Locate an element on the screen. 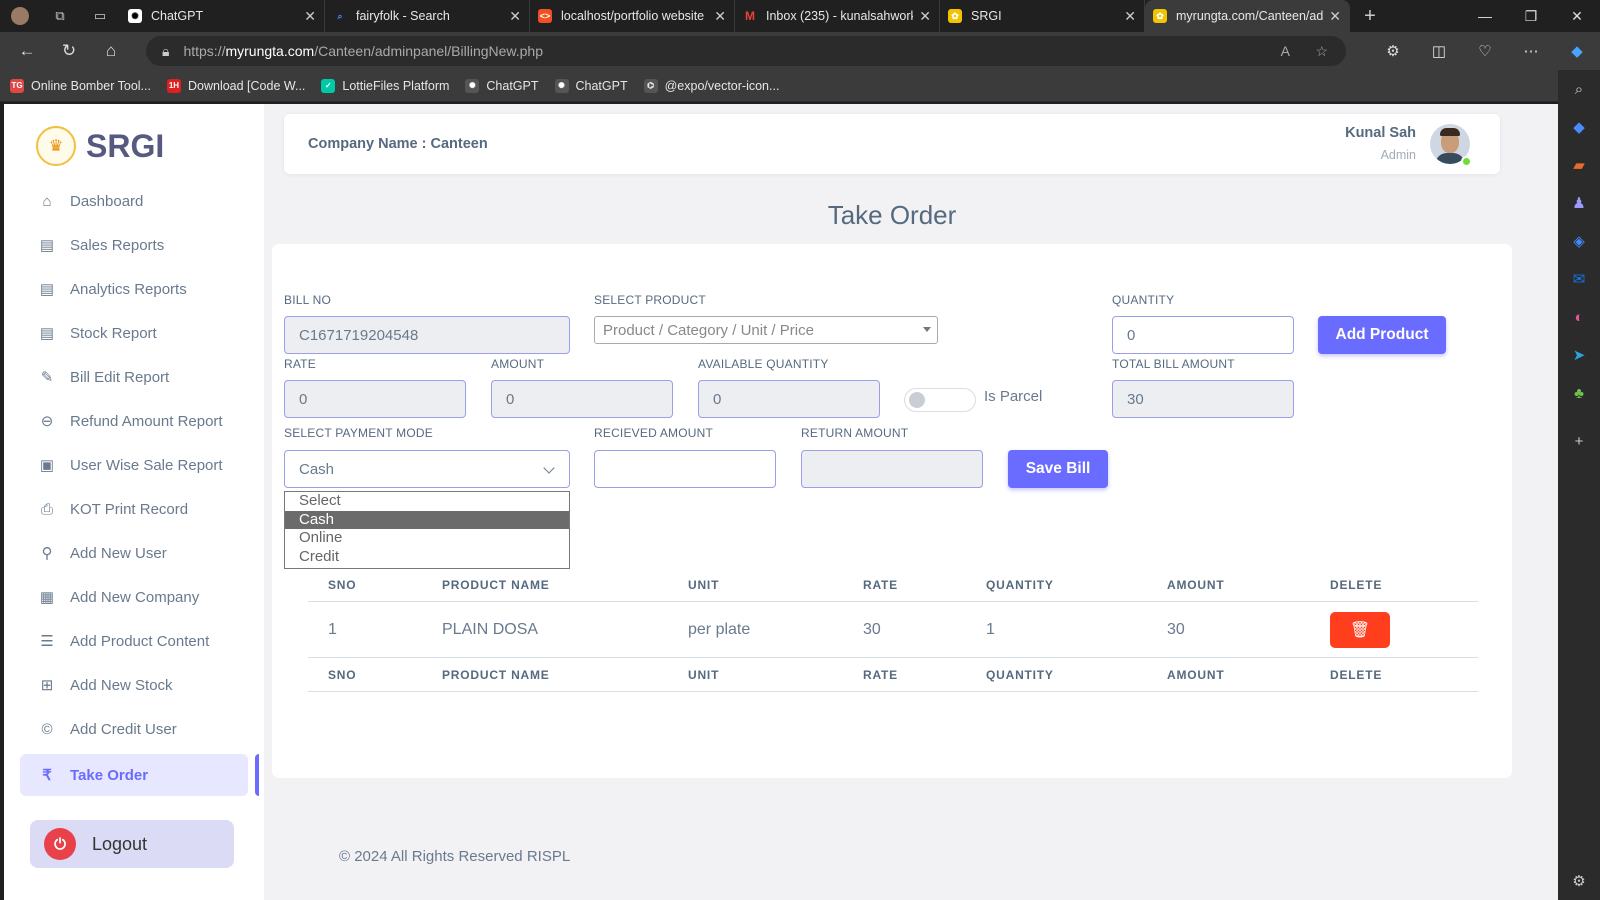 This screenshot has height=900, width=1600. rate-field: 0 is located at coordinates (375, 399).